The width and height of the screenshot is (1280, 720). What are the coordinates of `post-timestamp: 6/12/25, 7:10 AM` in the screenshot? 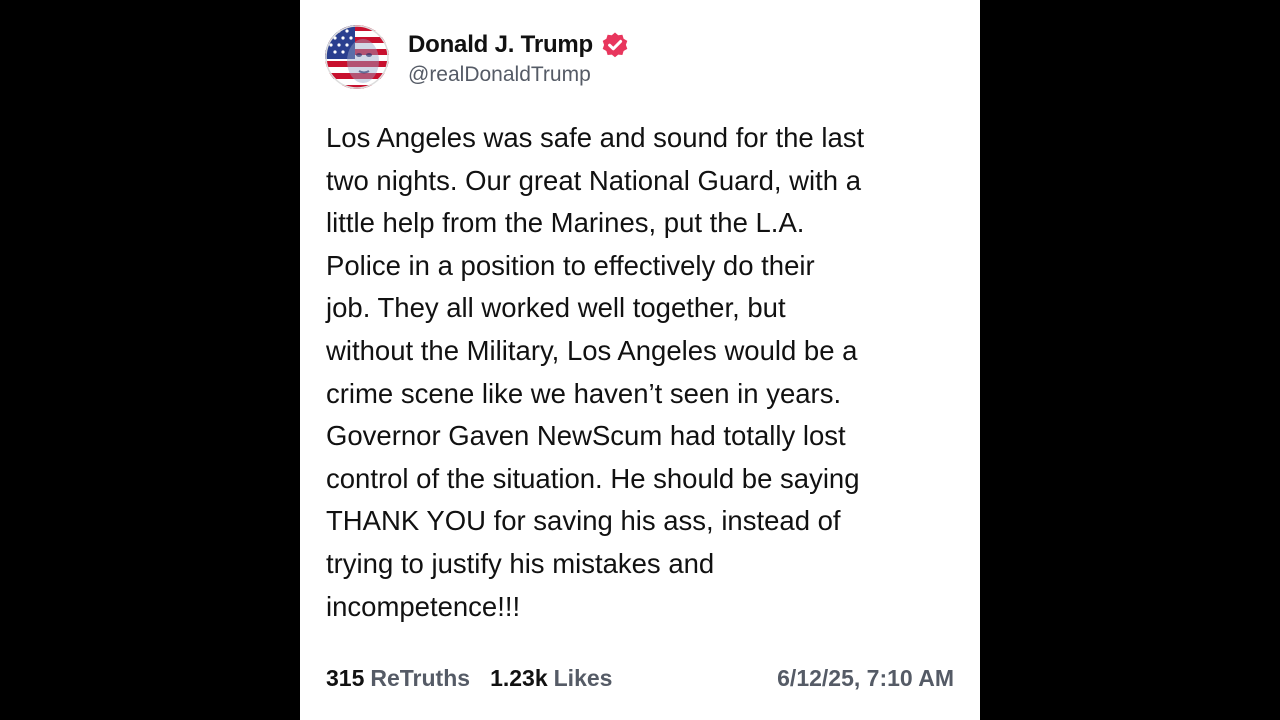 It's located at (865, 678).